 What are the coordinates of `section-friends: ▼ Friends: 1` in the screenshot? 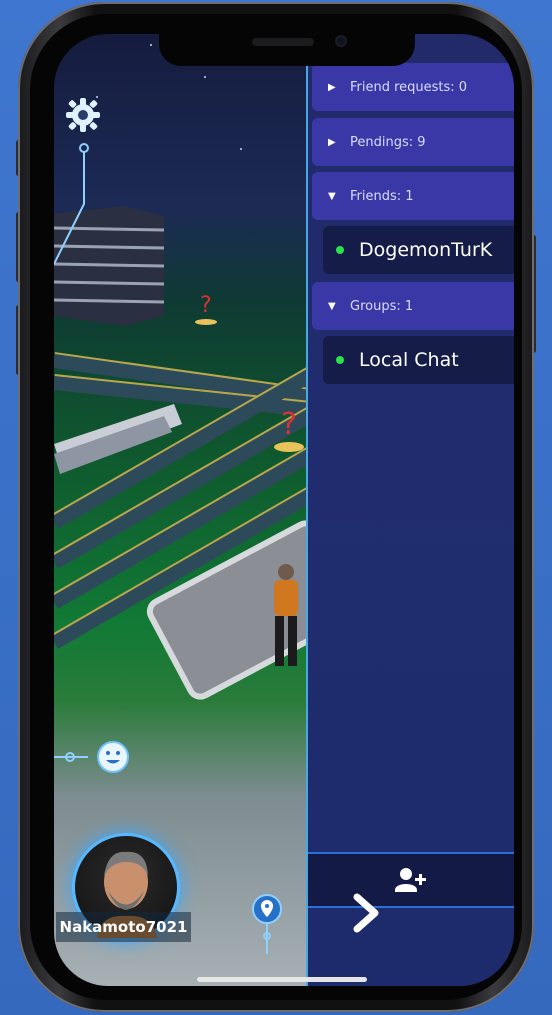 It's located at (413, 196).